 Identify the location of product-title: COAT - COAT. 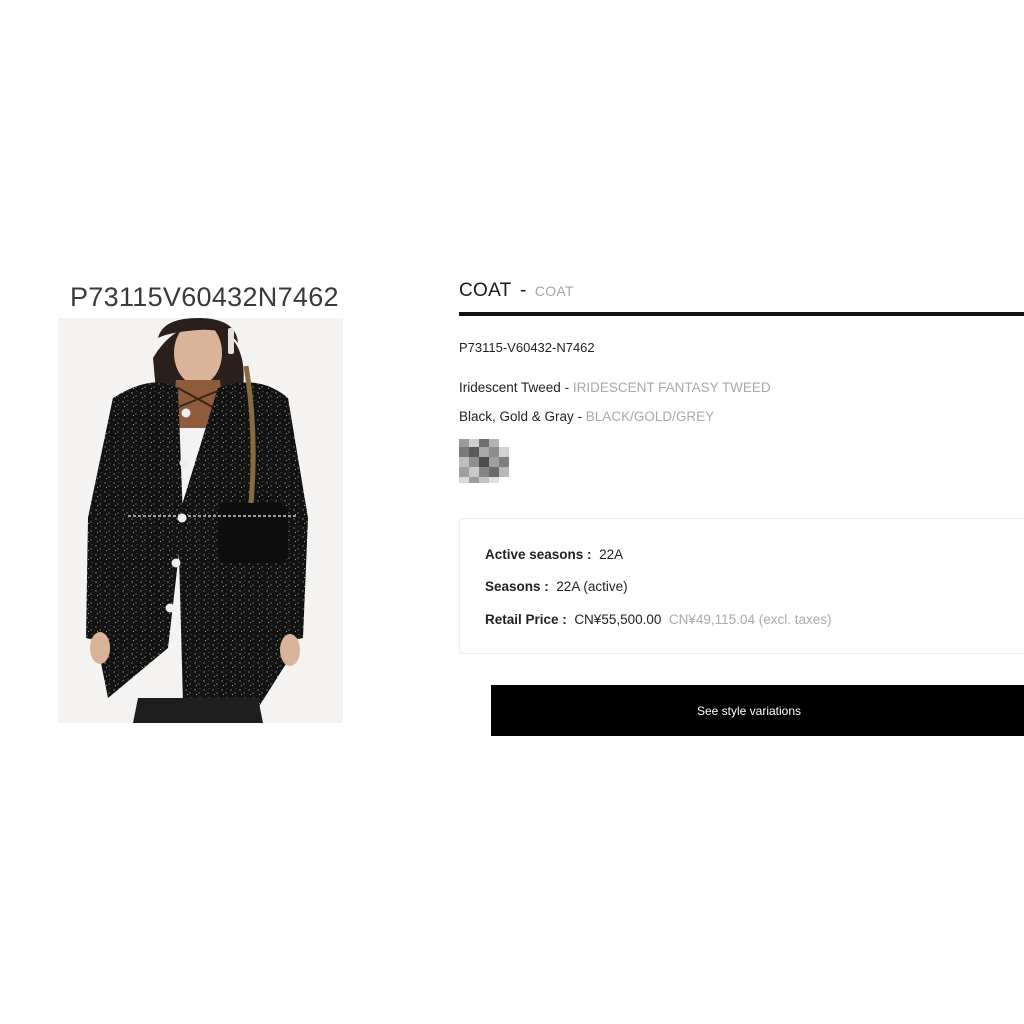
(516, 290).